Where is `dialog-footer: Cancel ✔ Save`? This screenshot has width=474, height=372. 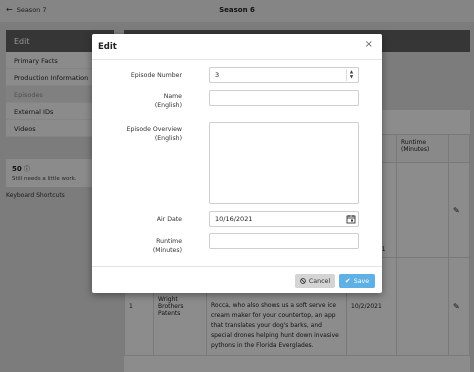 dialog-footer: Cancel ✔ Save is located at coordinates (237, 279).